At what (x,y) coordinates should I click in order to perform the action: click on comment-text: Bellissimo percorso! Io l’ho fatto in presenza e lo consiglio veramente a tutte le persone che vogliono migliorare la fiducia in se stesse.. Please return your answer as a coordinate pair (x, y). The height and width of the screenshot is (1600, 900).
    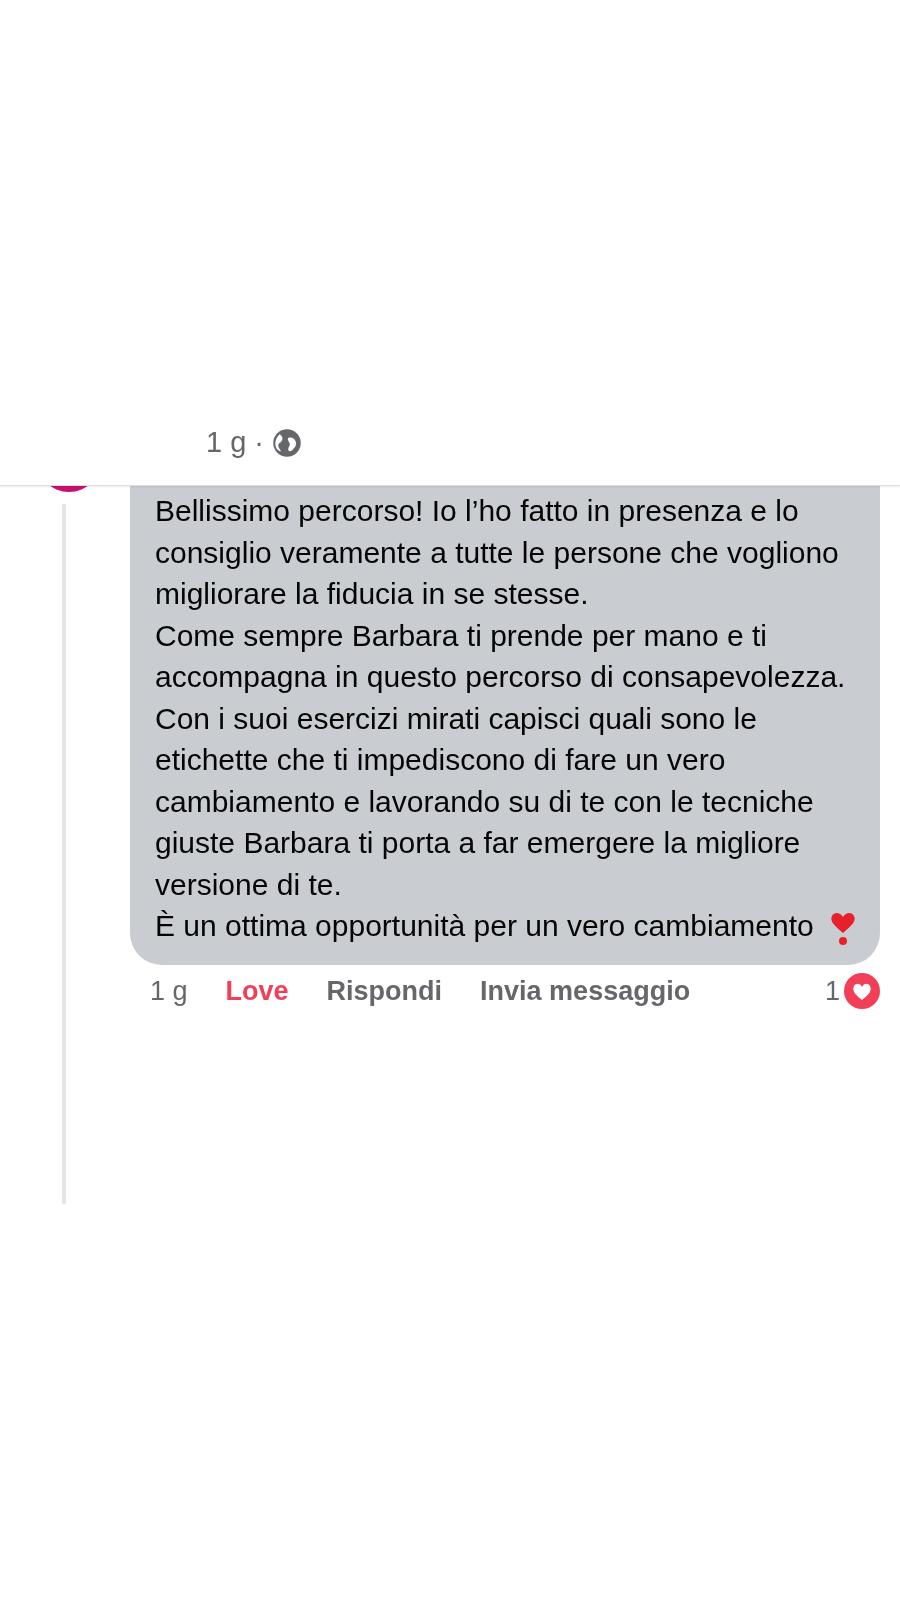
    Looking at the image, I should click on (497, 552).